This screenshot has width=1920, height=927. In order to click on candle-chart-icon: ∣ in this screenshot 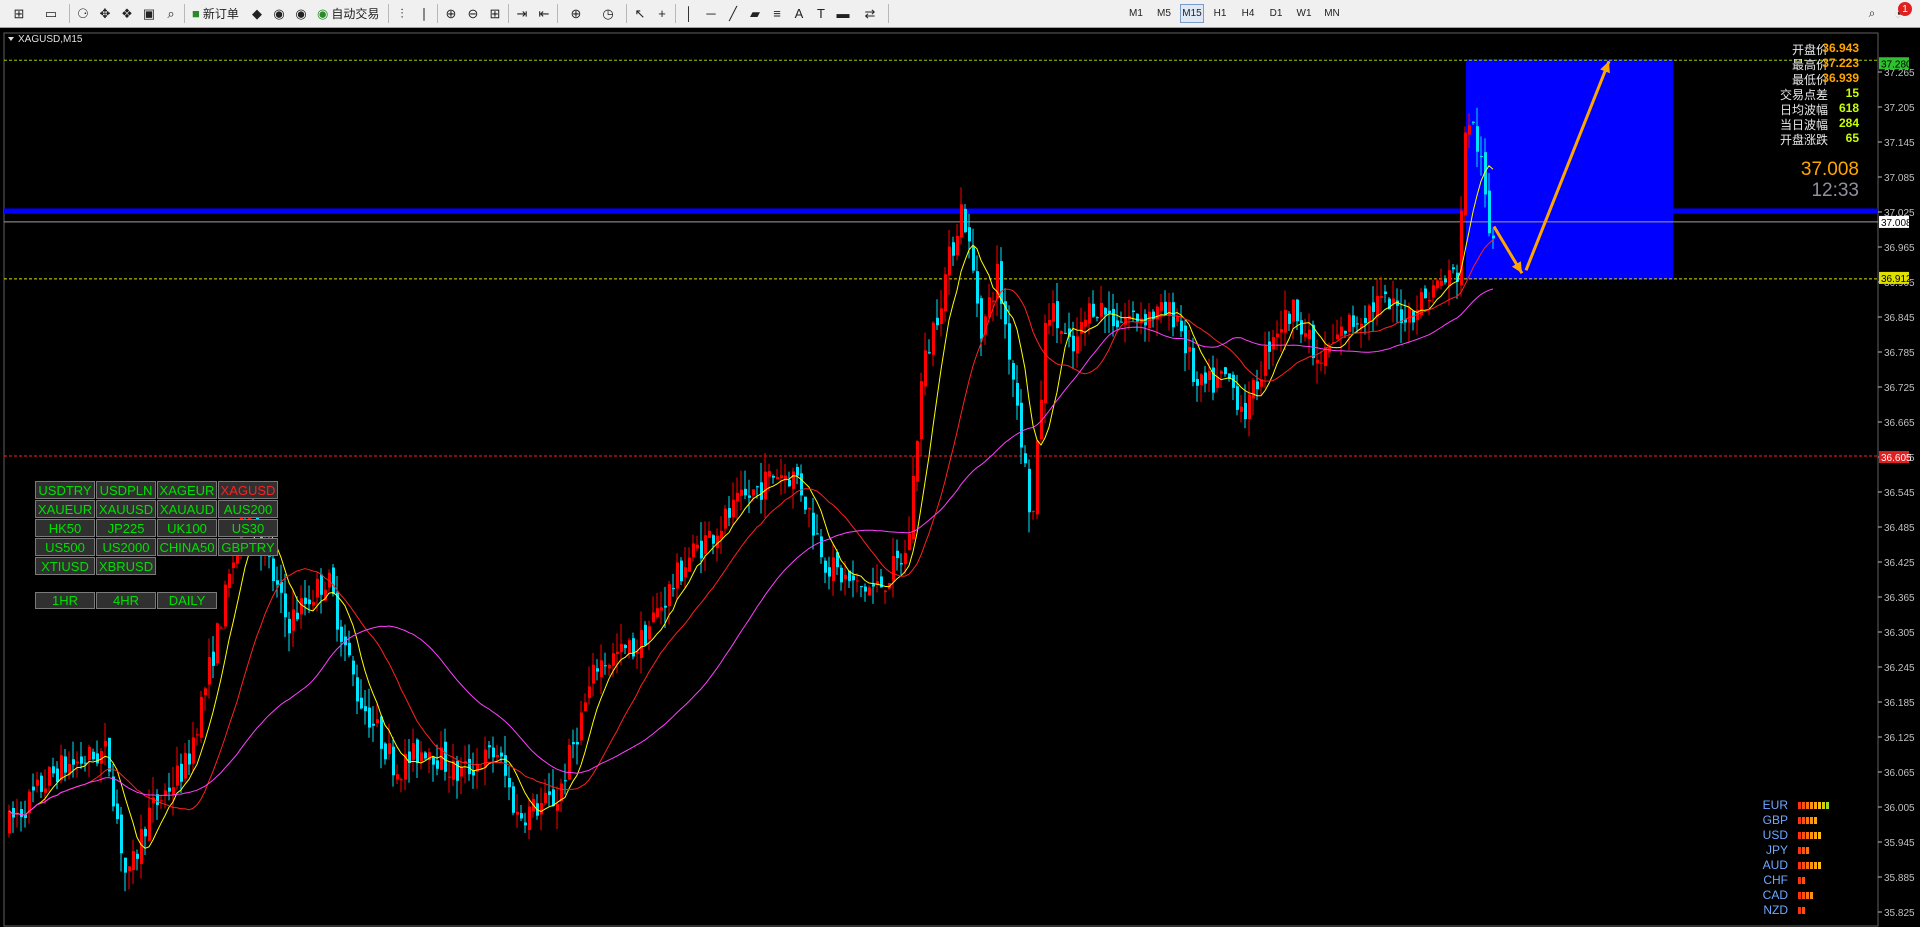, I will do `click(424, 13)`.